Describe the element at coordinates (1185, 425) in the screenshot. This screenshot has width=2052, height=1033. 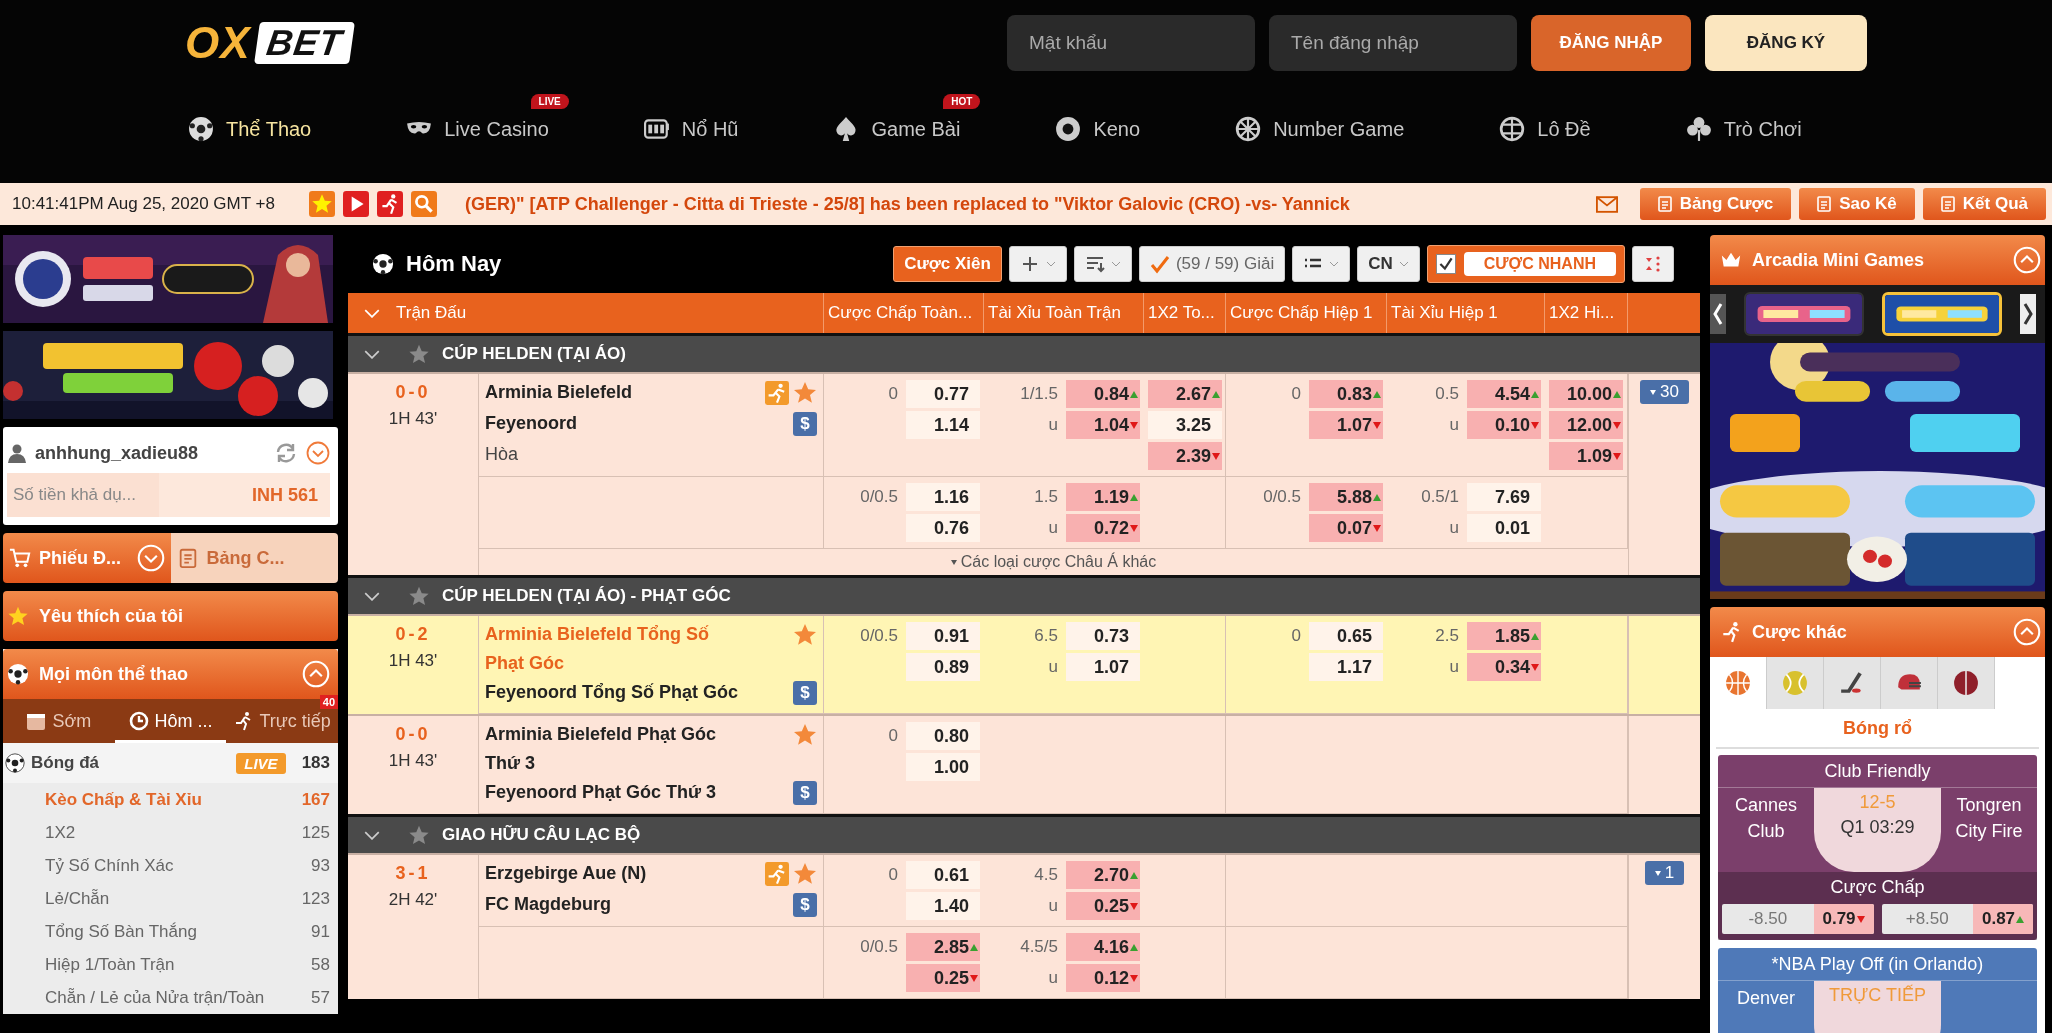
I see `odds-button: 3.25` at that location.